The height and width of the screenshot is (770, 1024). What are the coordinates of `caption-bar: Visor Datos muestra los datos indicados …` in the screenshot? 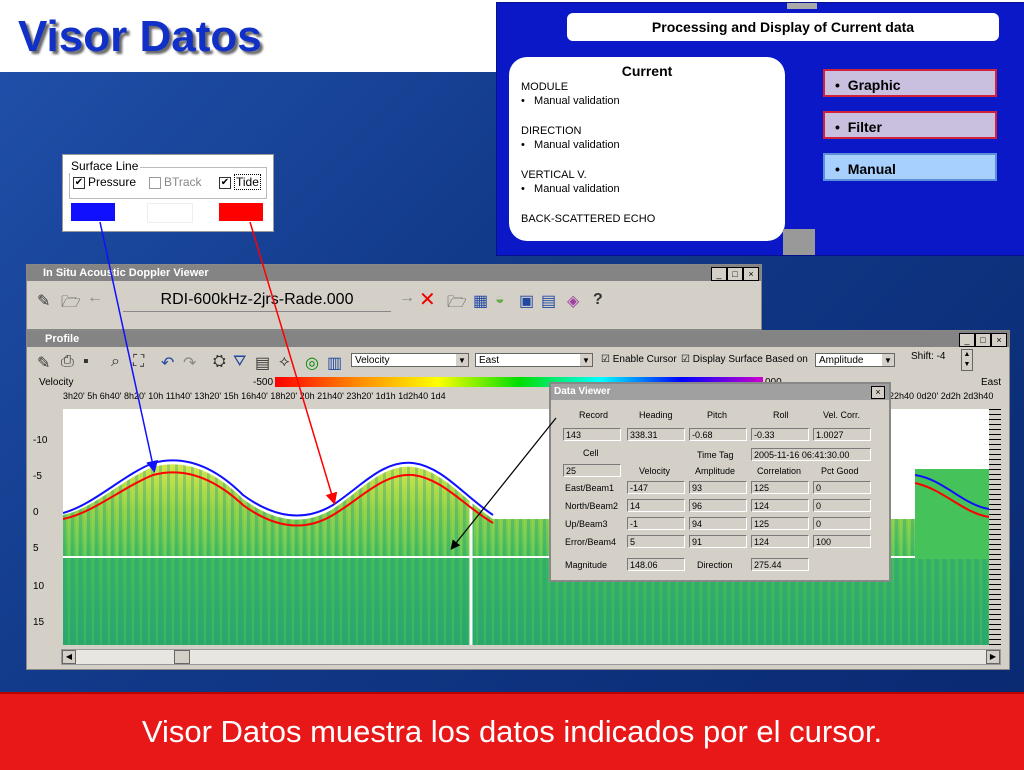 It's located at (512, 731).